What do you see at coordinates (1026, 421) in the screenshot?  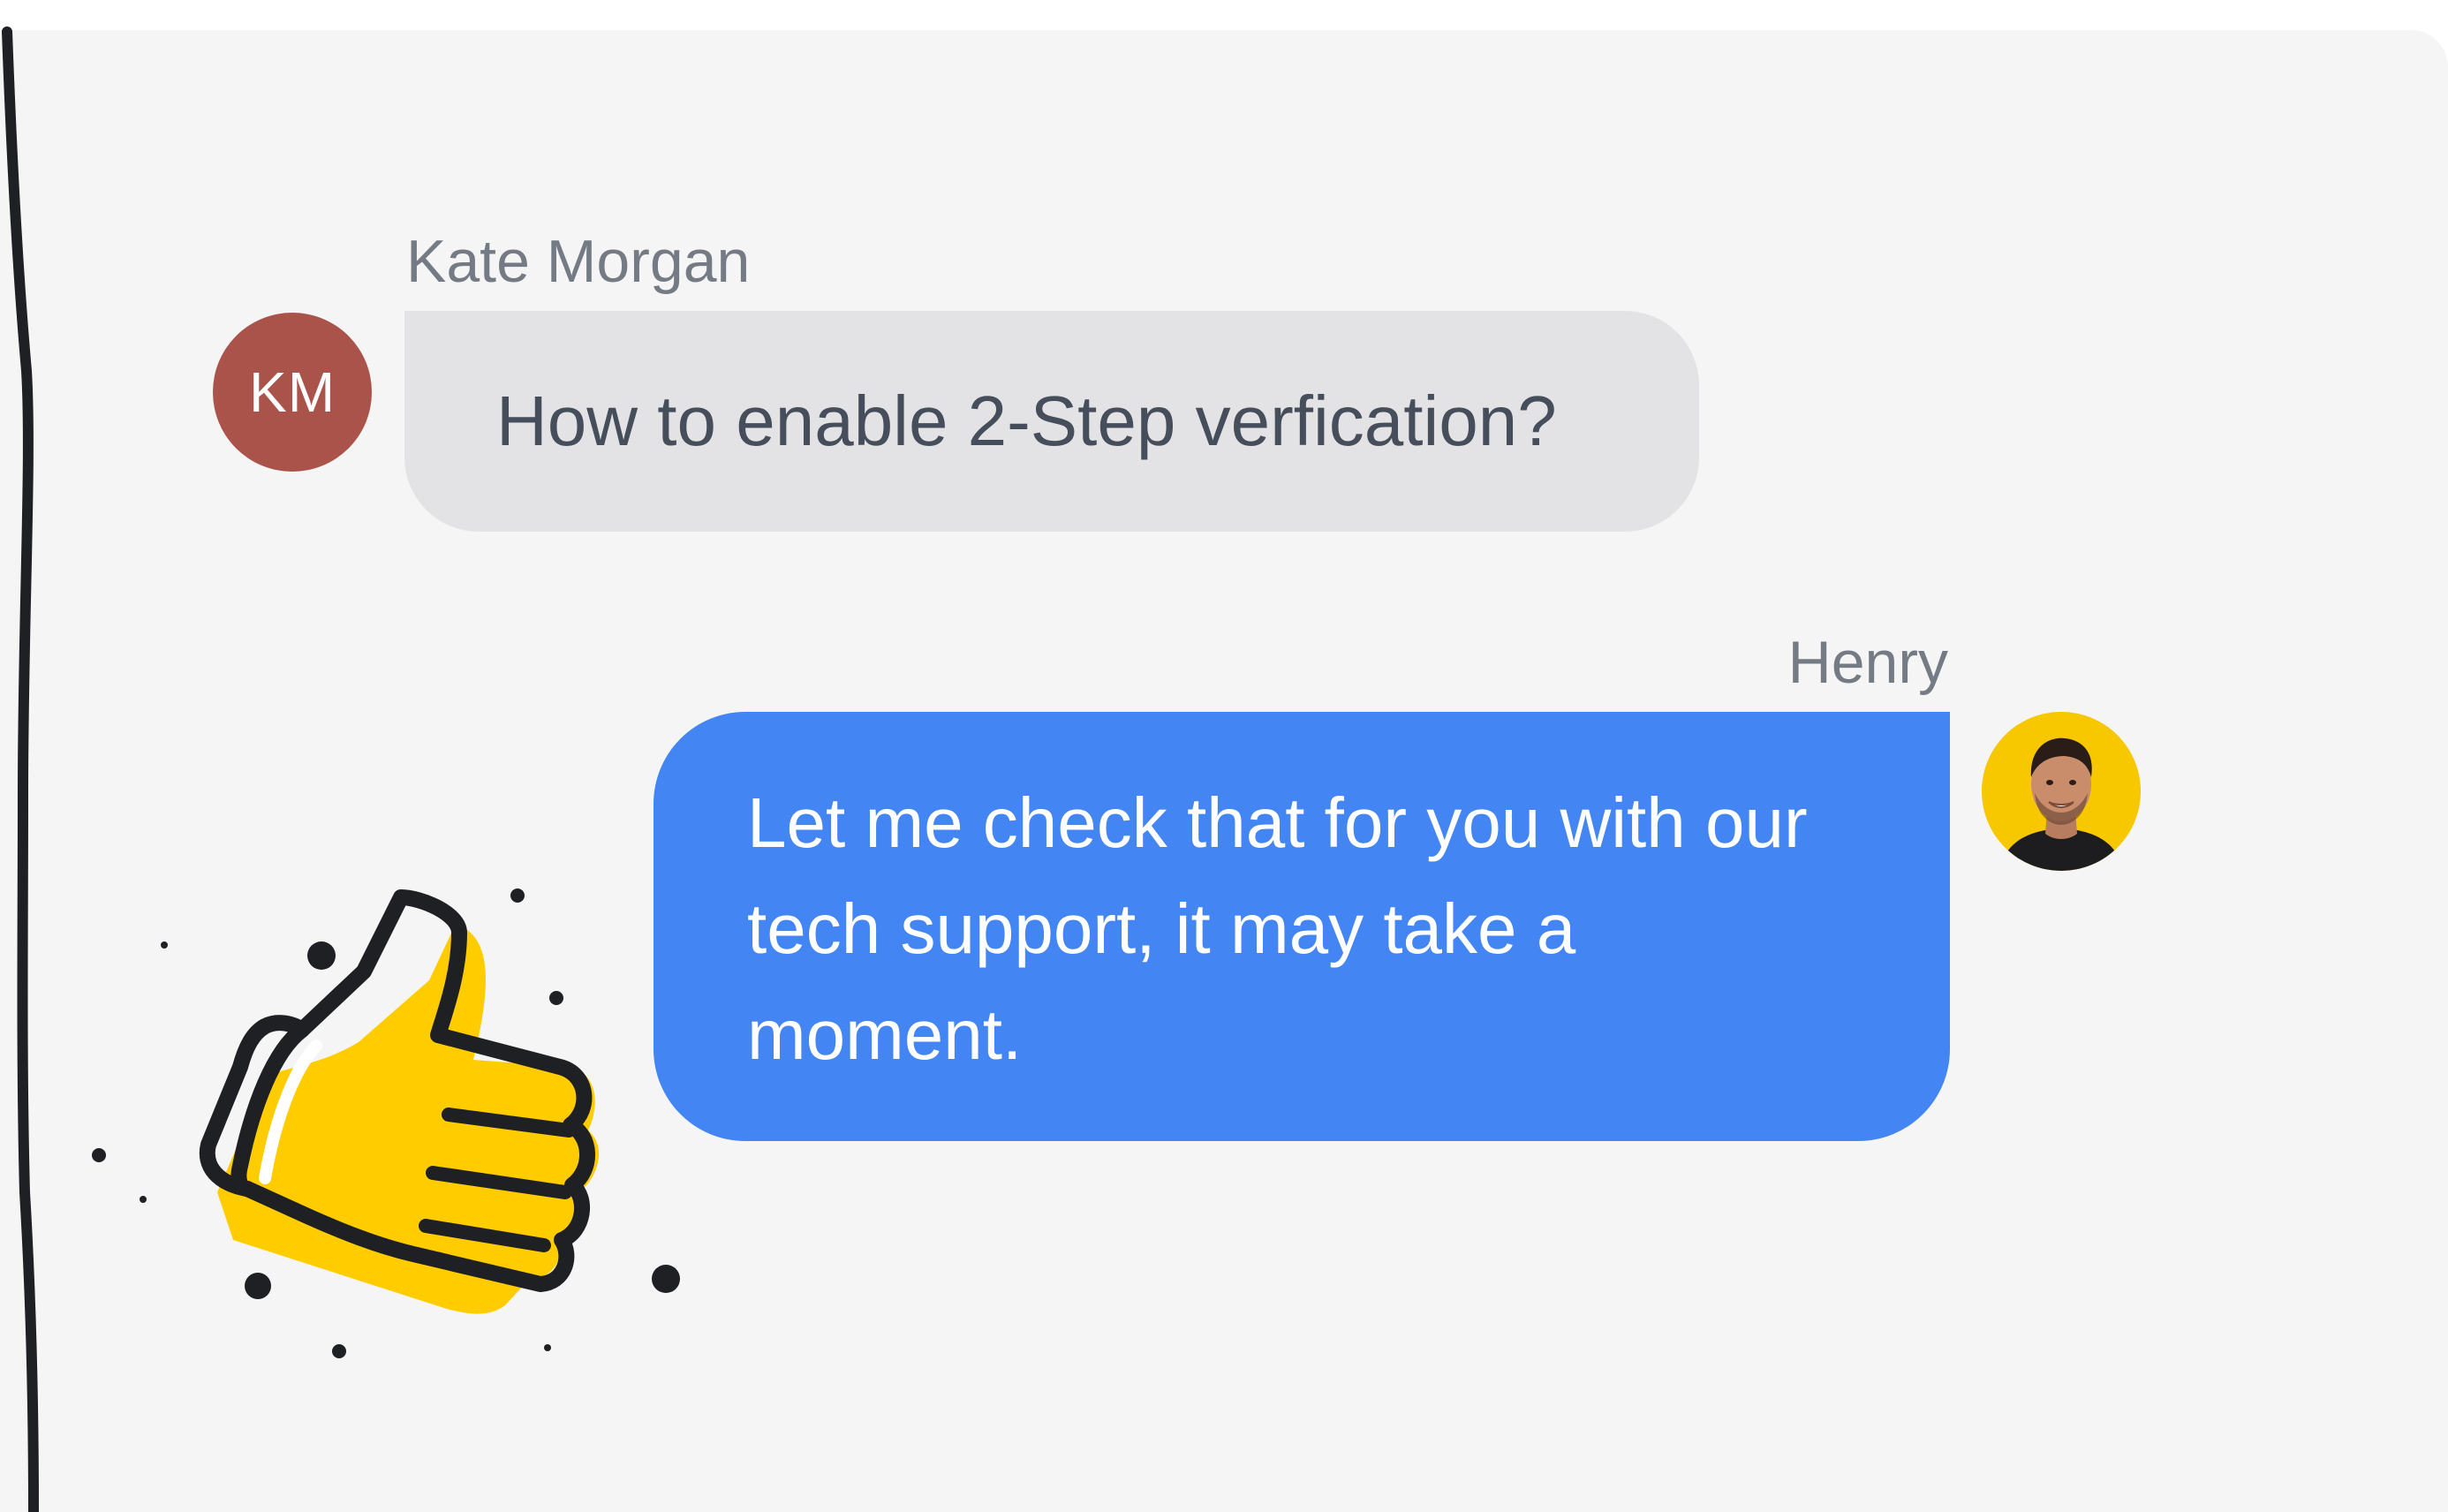 I see `incoming-message-text: How to enable 2-Step verfication?` at bounding box center [1026, 421].